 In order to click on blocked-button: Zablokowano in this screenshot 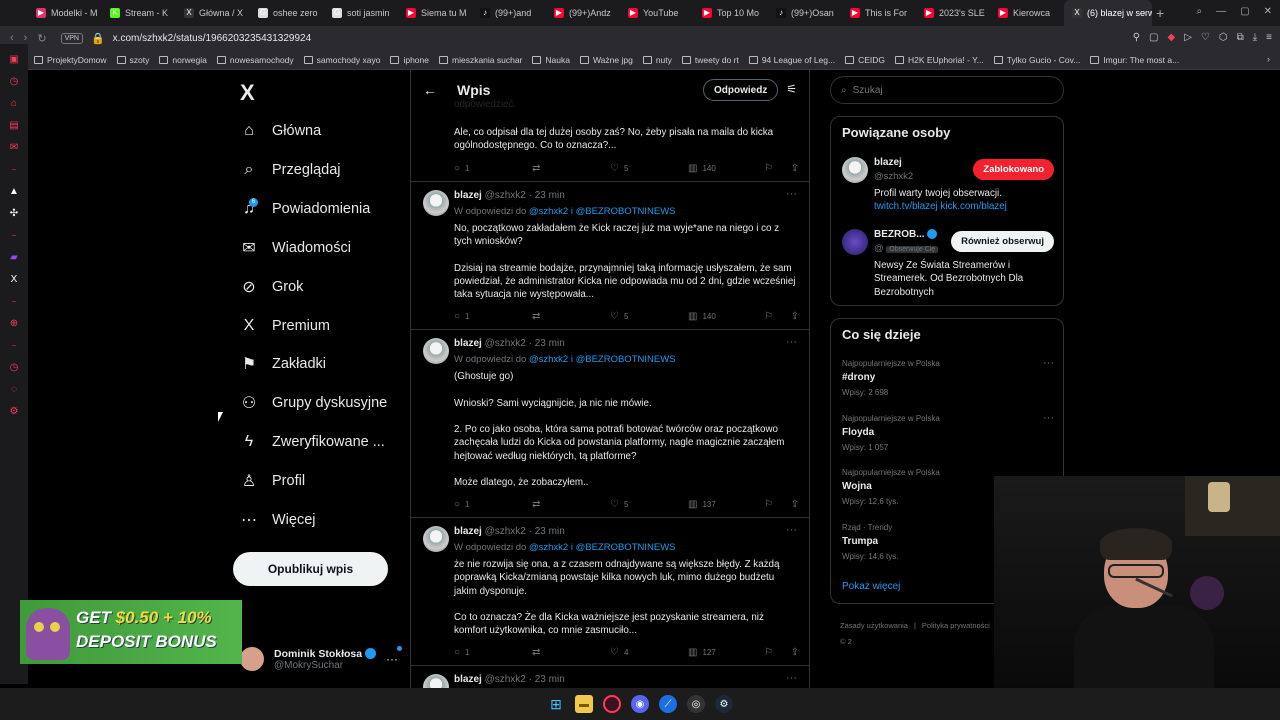, I will do `click(1013, 169)`.